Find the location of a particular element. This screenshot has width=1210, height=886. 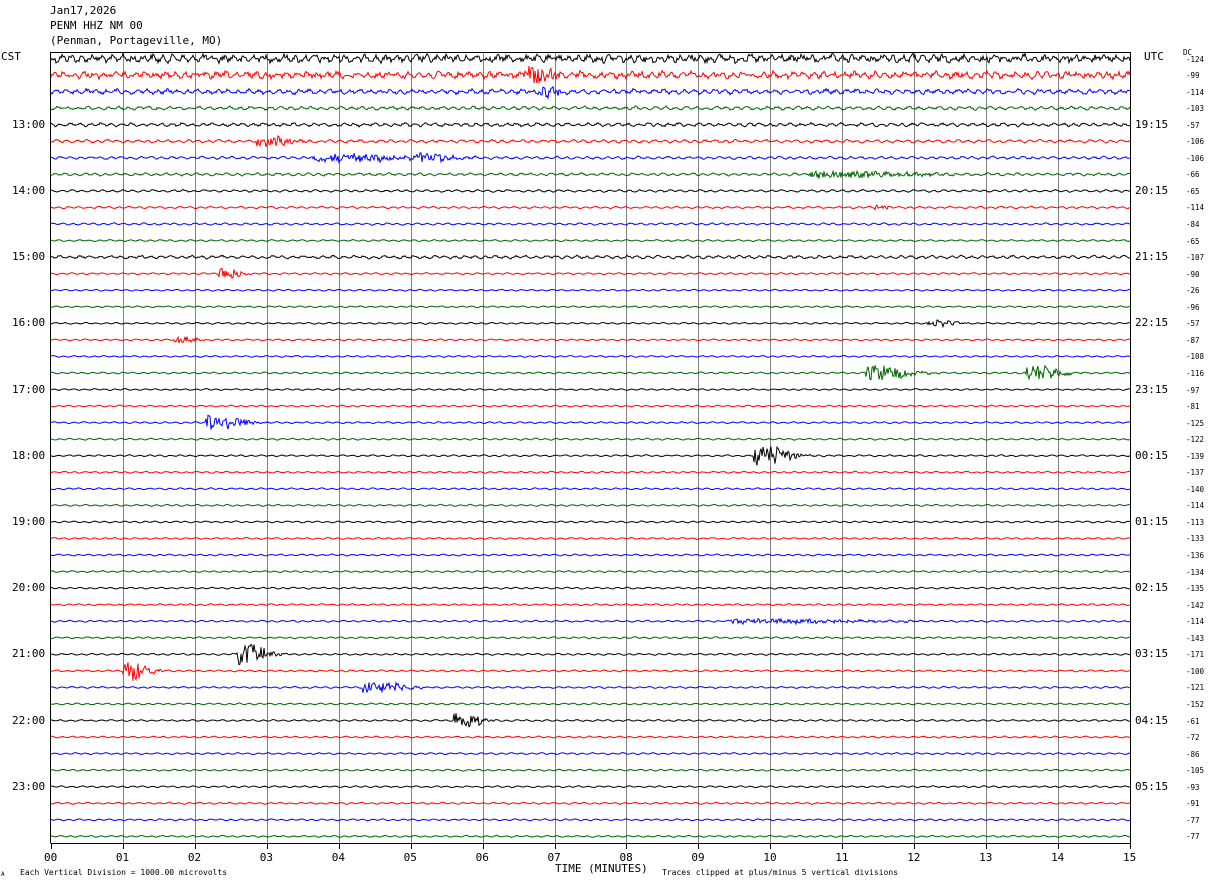

x-tick-label: 04 is located at coordinates (338, 857).